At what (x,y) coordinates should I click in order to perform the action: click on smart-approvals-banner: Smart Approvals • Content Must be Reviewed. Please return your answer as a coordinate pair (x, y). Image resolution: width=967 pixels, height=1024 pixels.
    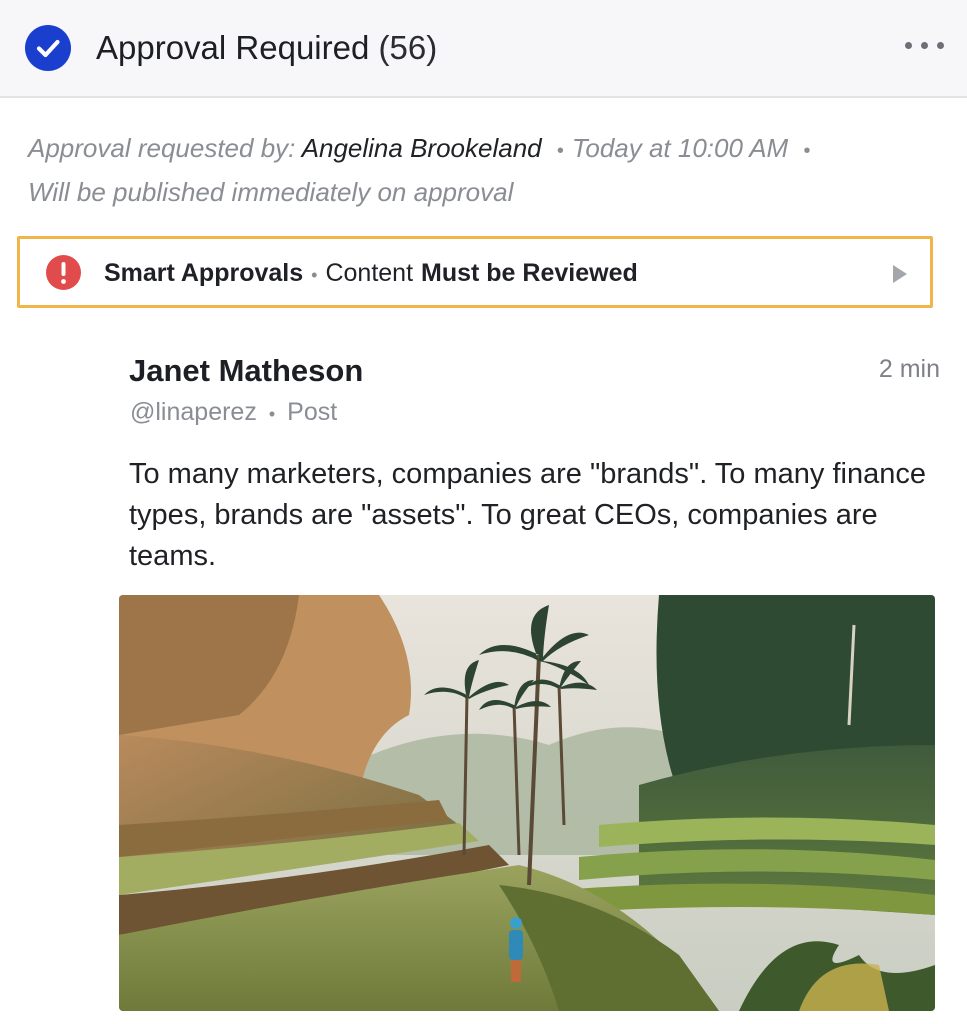
    Looking at the image, I should click on (475, 272).